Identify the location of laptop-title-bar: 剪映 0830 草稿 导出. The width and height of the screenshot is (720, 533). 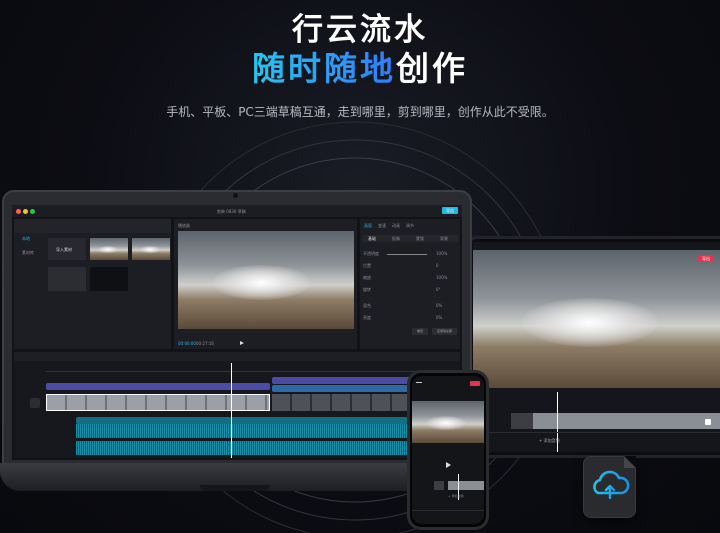
(237, 211).